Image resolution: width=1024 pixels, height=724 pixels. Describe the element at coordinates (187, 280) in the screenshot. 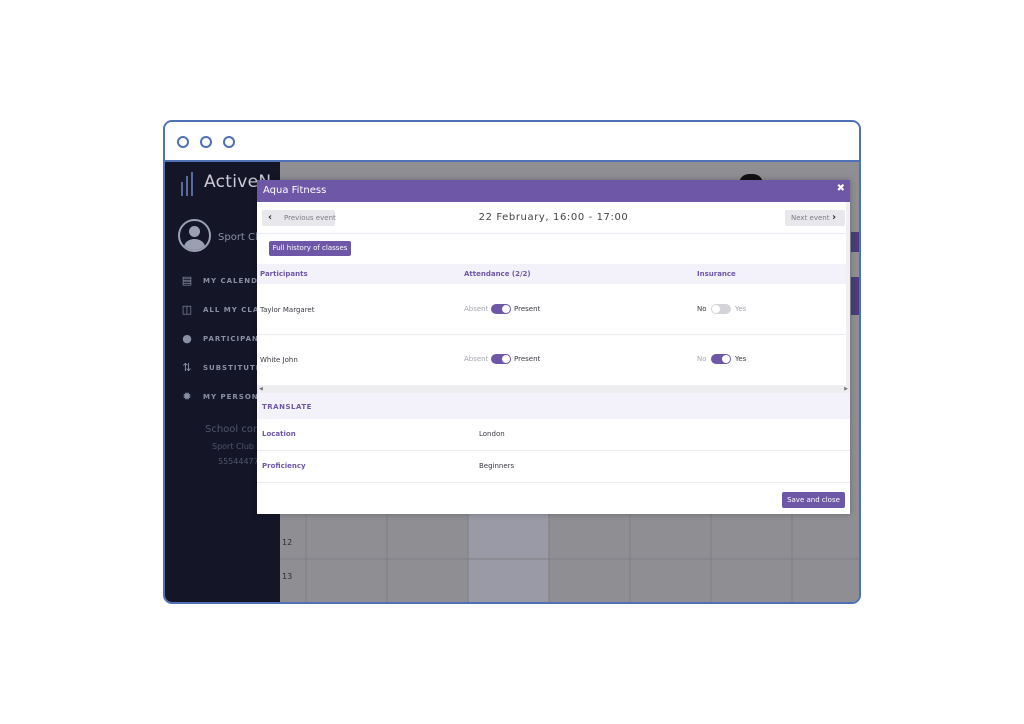

I see `calendar-icon: ▤` at that location.